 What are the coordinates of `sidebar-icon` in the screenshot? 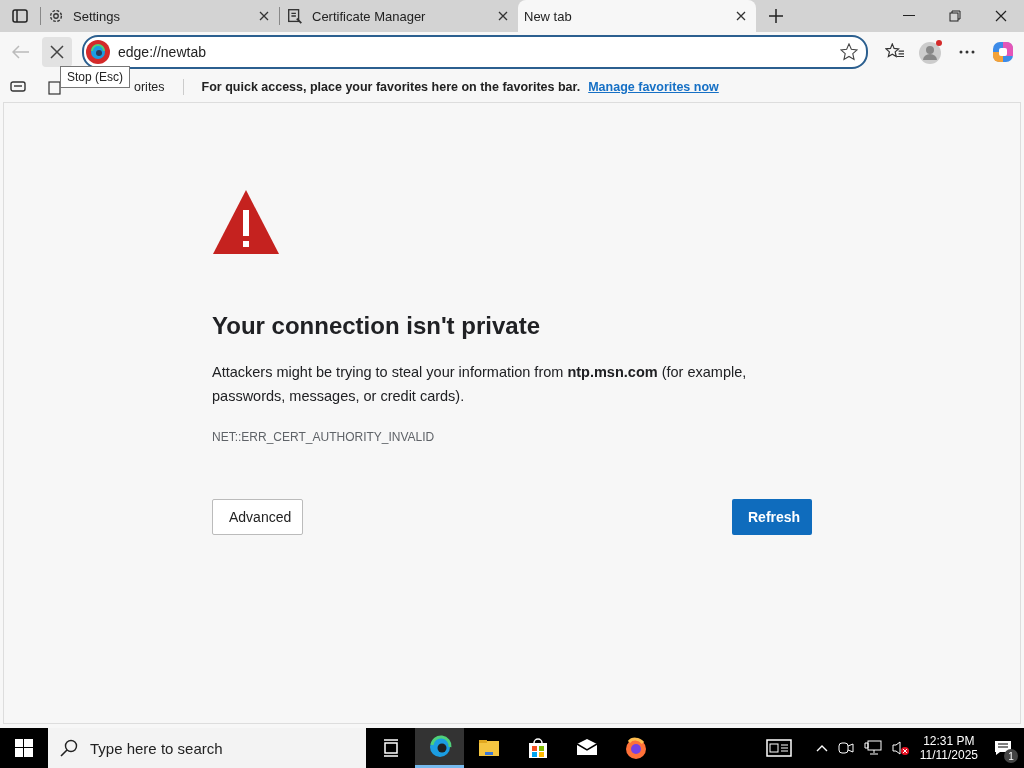 It's located at (18, 87).